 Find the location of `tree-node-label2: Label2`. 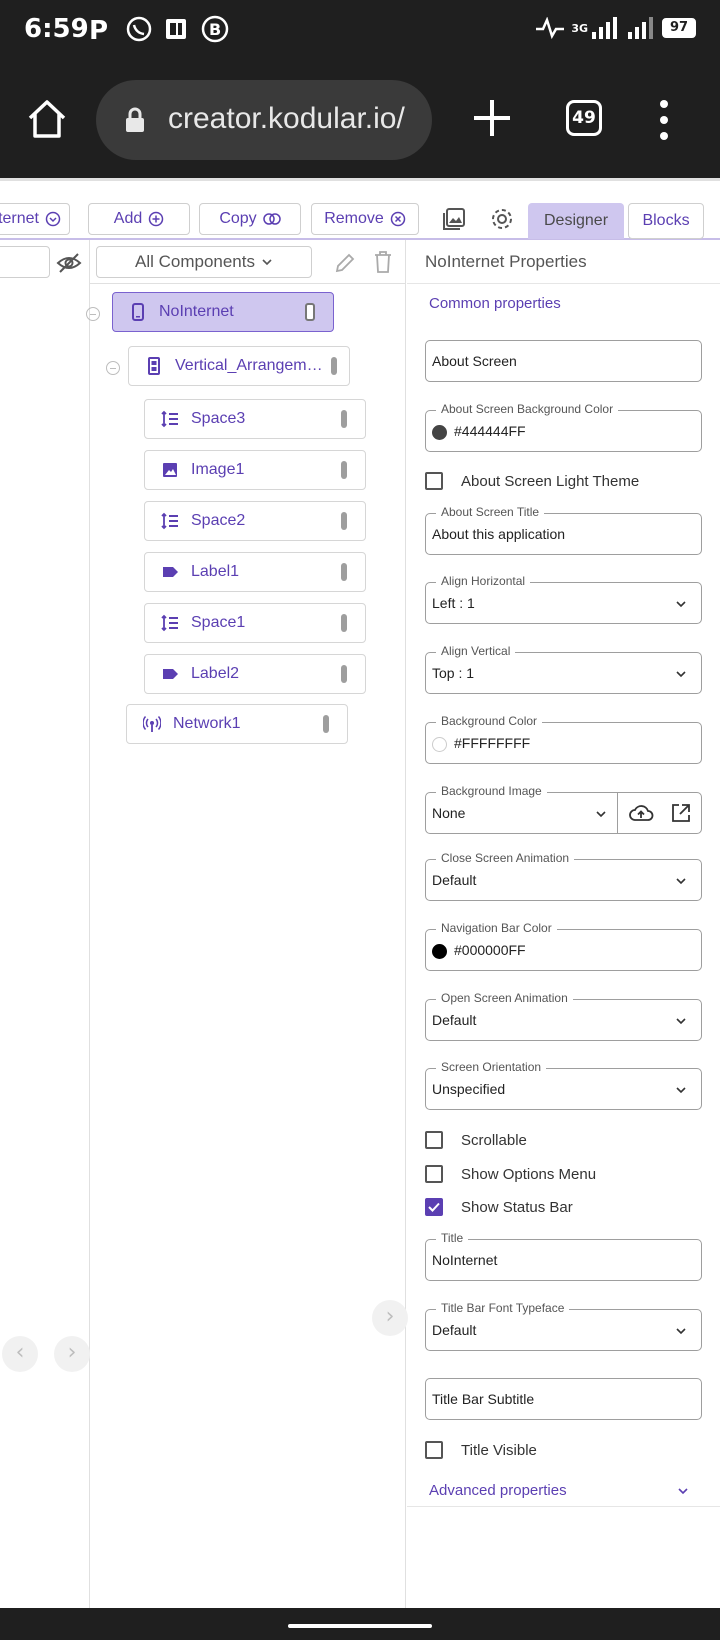

tree-node-label2: Label2 is located at coordinates (255, 674).